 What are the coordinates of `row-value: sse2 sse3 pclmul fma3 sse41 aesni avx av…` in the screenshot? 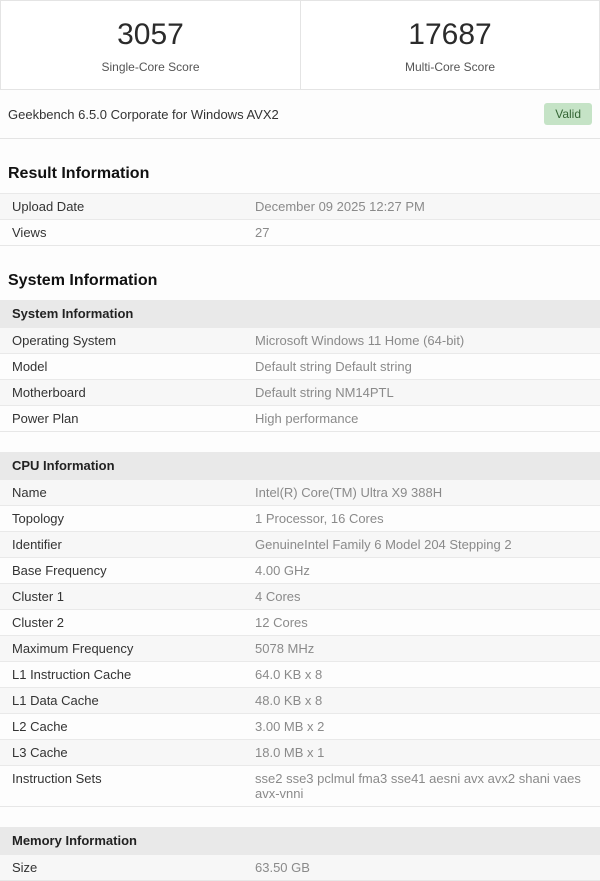 It's located at (421, 786).